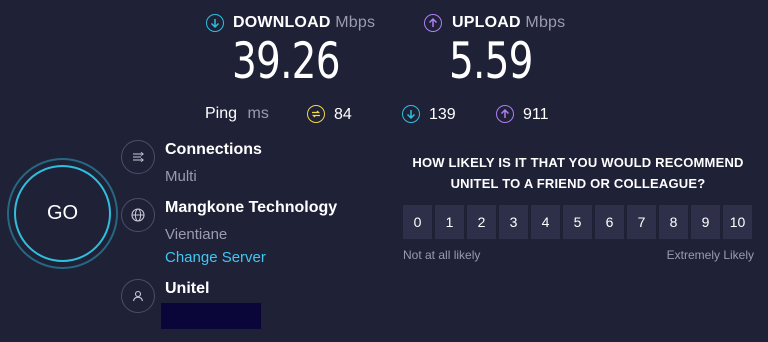 Image resolution: width=768 pixels, height=342 pixels. What do you see at coordinates (545, 22) in the screenshot?
I see `upload-unit: Mbps` at bounding box center [545, 22].